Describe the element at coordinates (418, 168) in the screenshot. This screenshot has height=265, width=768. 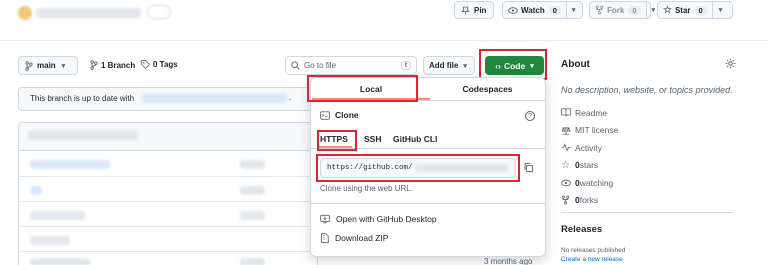
I see `url-highlight` at that location.